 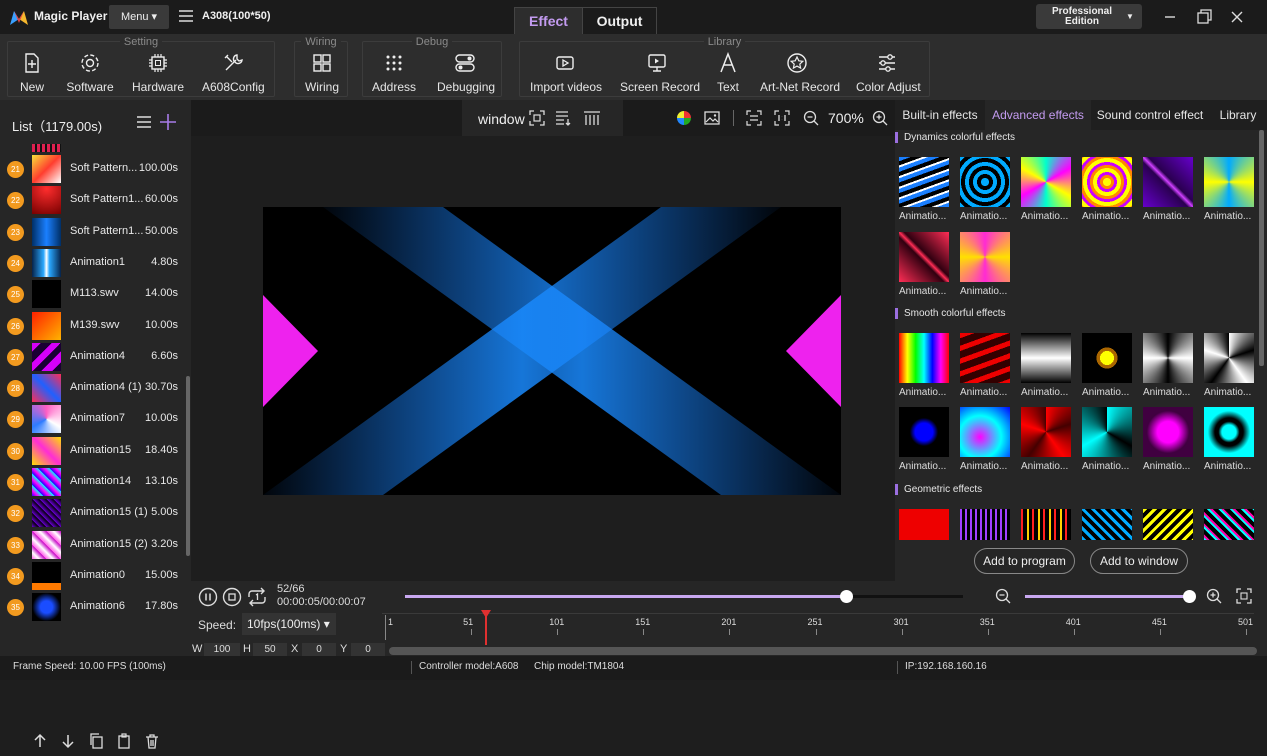 I want to click on window-selector: window, so click(x=542, y=118).